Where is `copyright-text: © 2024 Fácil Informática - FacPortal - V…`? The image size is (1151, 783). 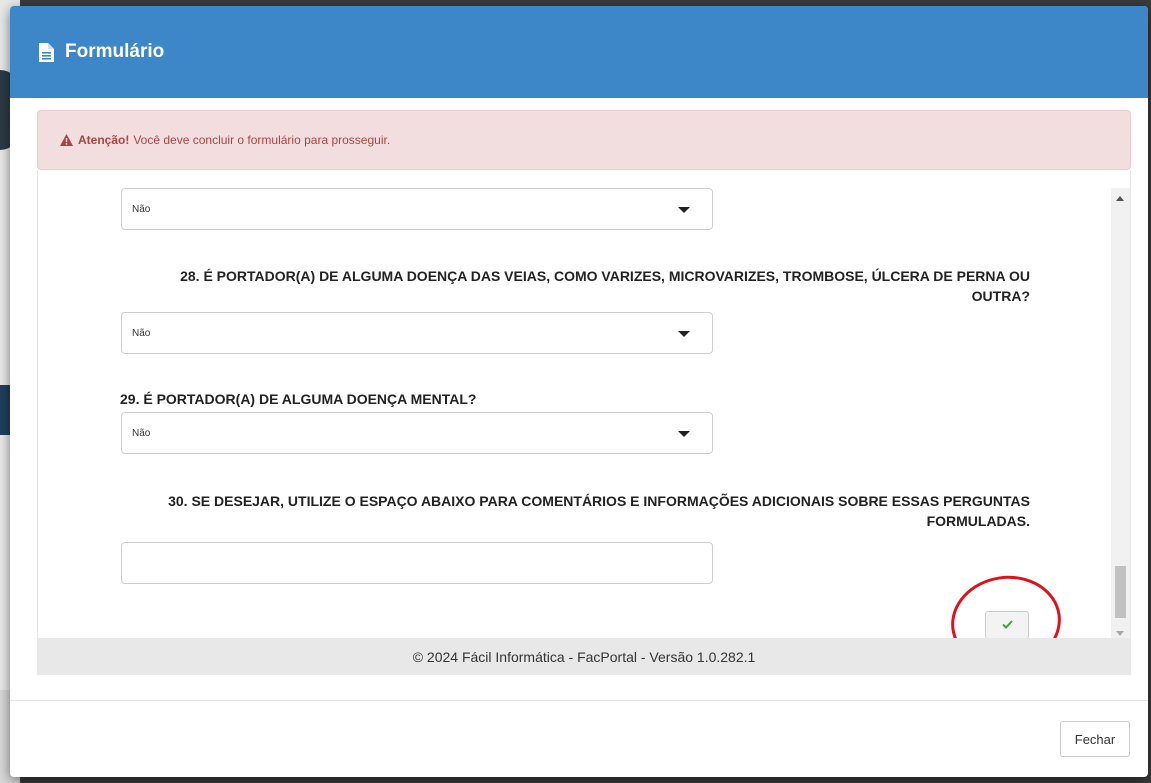
copyright-text: © 2024 Fácil Informática - FacPortal - V… is located at coordinates (584, 656).